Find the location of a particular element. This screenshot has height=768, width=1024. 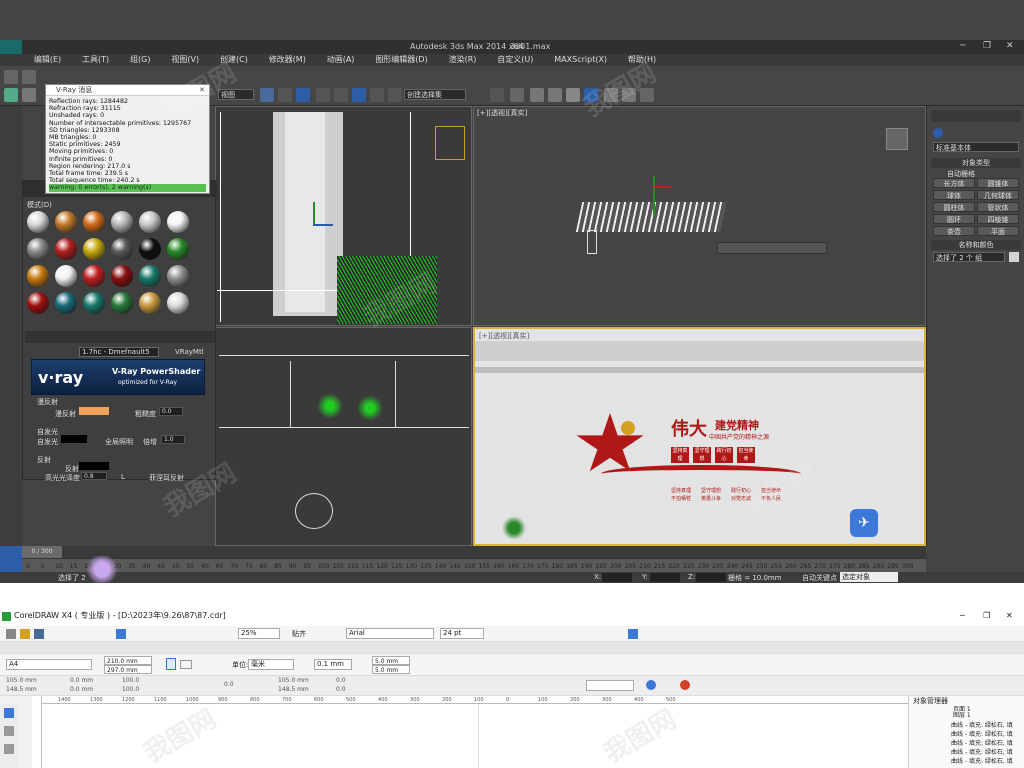

gi-label: 全局照明 is located at coordinates (119, 442).